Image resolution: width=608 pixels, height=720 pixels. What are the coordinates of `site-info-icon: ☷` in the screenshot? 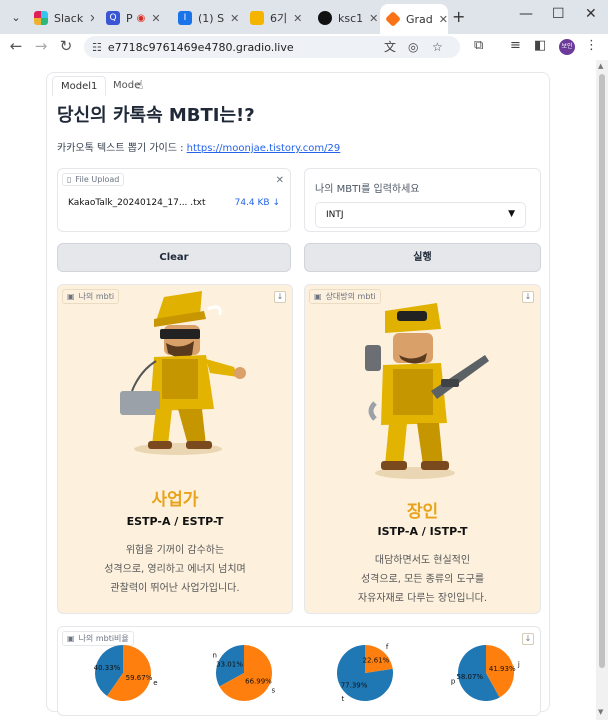 It's located at (97, 47).